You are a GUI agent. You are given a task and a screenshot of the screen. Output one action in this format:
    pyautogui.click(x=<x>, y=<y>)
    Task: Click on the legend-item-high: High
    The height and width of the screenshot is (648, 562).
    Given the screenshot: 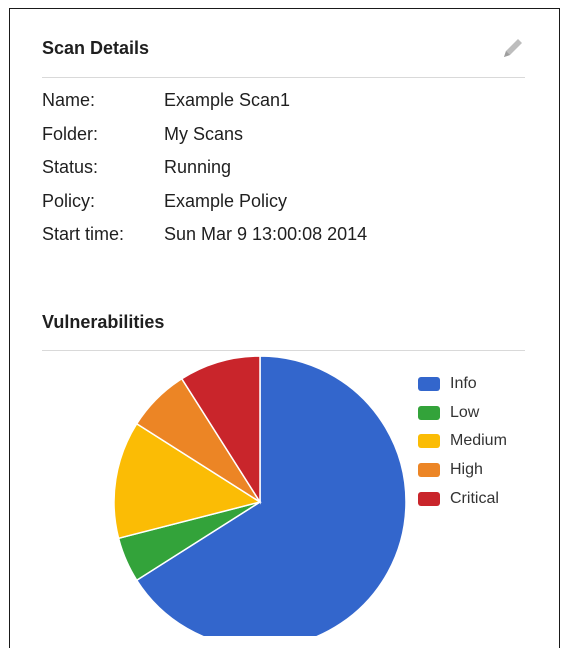 What is the action you would take?
    pyautogui.click(x=462, y=470)
    